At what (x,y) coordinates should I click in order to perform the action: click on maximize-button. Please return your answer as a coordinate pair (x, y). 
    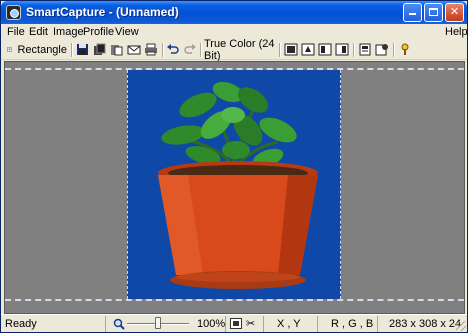
    Looking at the image, I should click on (433, 12).